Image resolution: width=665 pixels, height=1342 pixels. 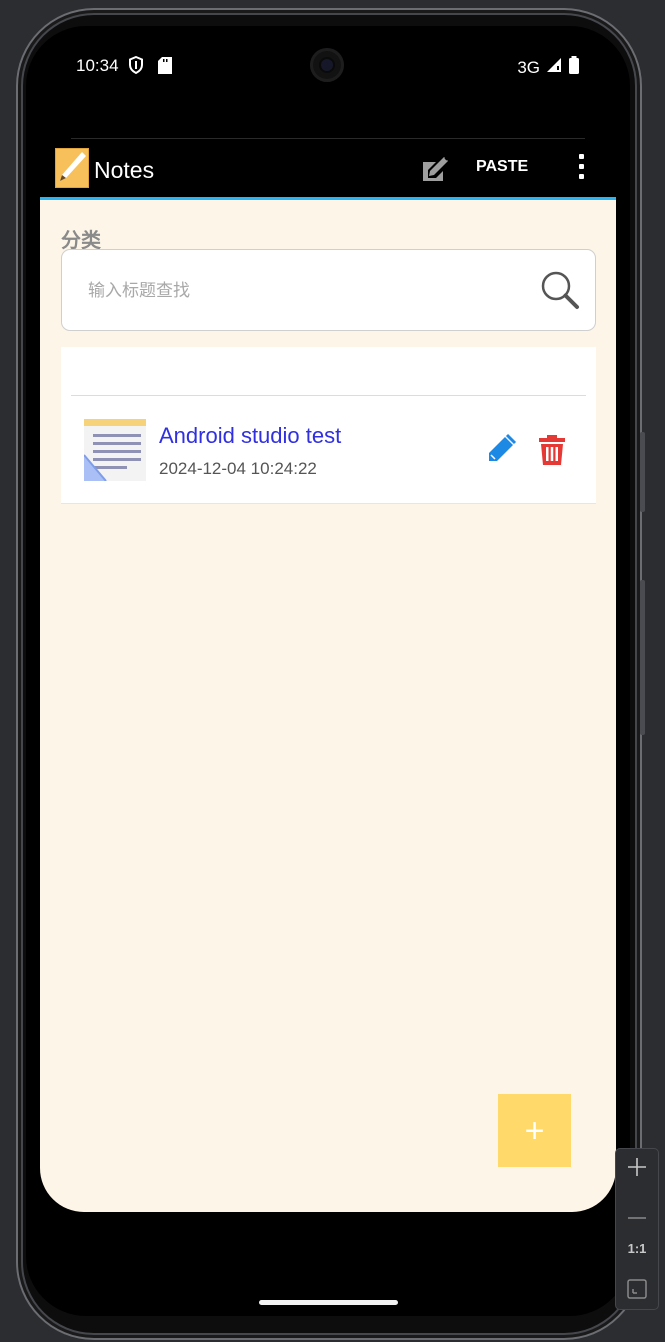 I want to click on notes-list: Android studio test 2024-12-04 10:24:22, so click(x=328, y=425).